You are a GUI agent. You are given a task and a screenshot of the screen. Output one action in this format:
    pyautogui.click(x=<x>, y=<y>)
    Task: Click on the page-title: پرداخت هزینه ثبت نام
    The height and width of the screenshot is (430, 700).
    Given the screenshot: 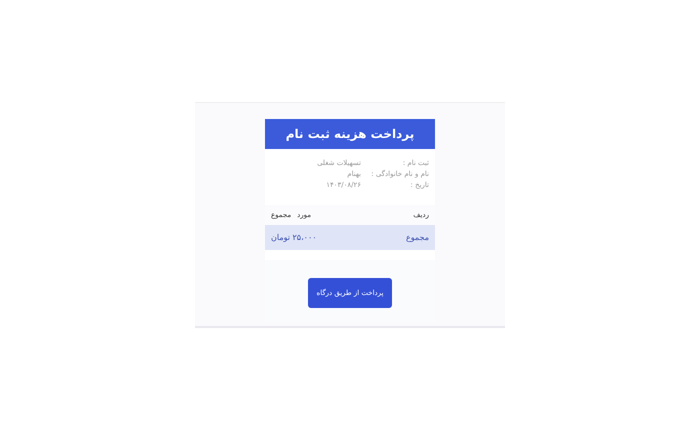 What is the action you would take?
    pyautogui.click(x=350, y=134)
    